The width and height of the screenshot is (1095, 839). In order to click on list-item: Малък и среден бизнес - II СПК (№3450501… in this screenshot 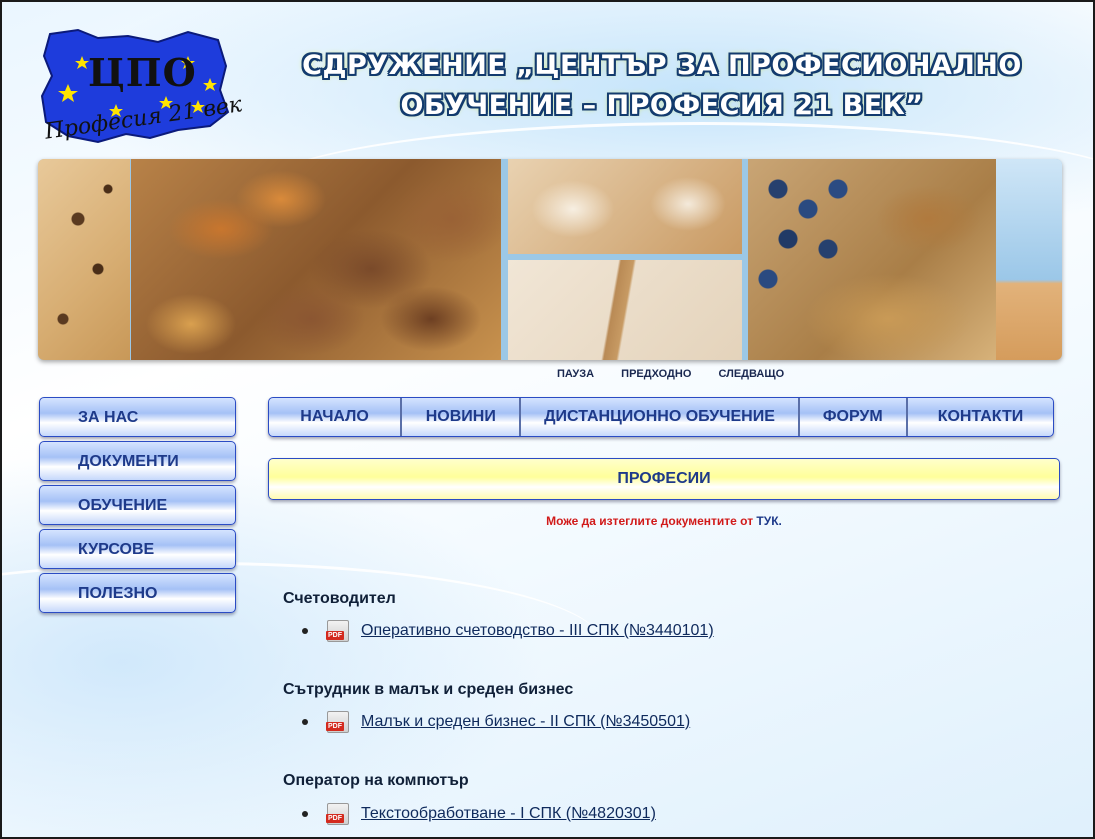, I will do `click(496, 722)`.